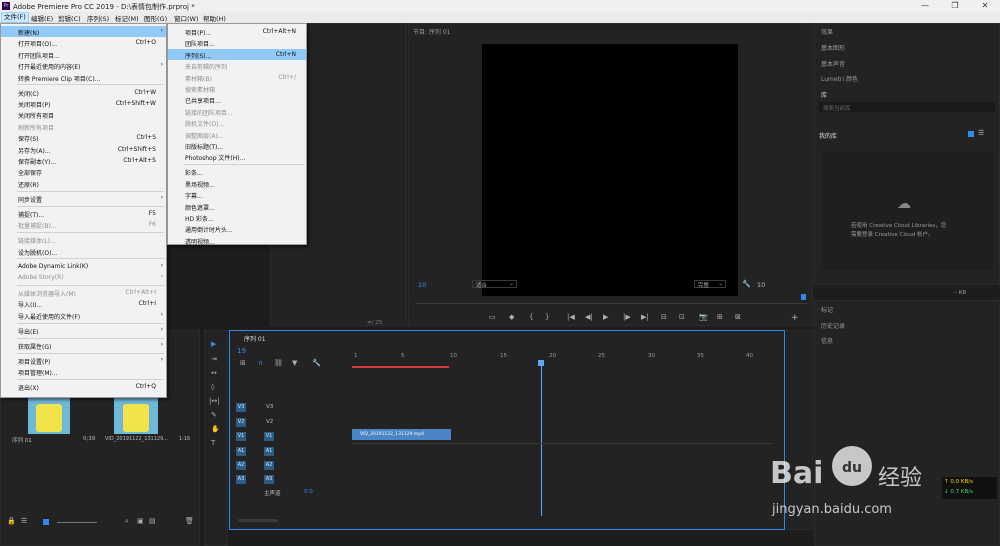 Image resolution: width=1000 pixels, height=546 pixels. Describe the element at coordinates (308, 492) in the screenshot. I see `master-track-value: 0.0` at that location.